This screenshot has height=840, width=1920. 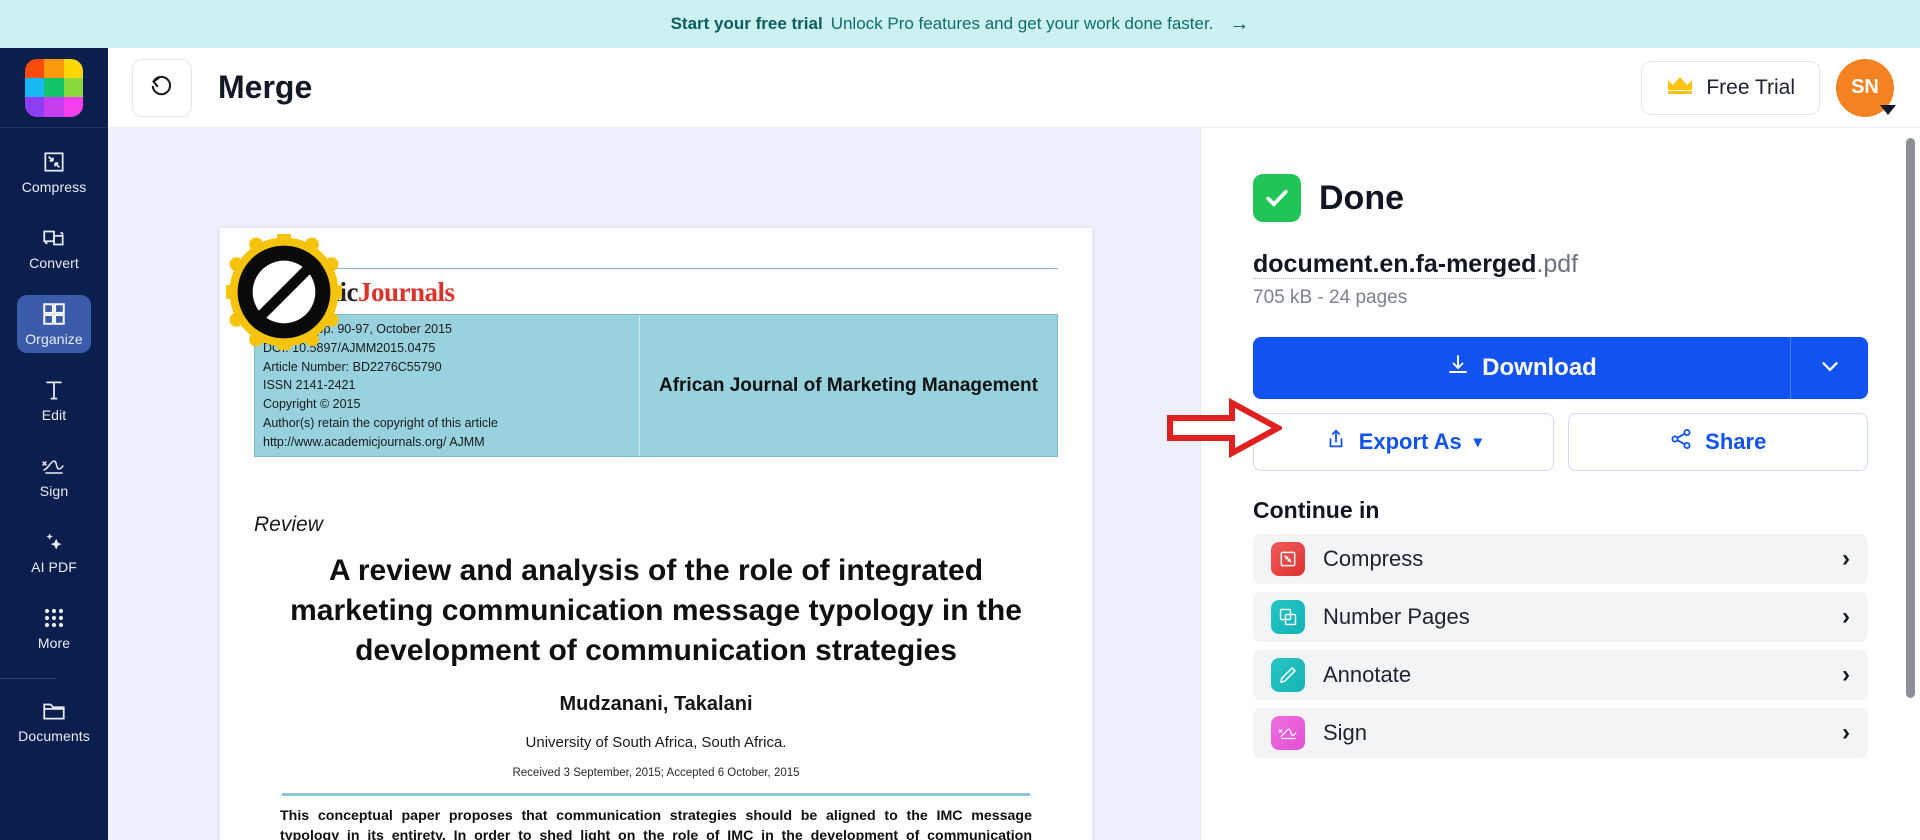 I want to click on sidebar-item-label: AI PDF, so click(x=54, y=567).